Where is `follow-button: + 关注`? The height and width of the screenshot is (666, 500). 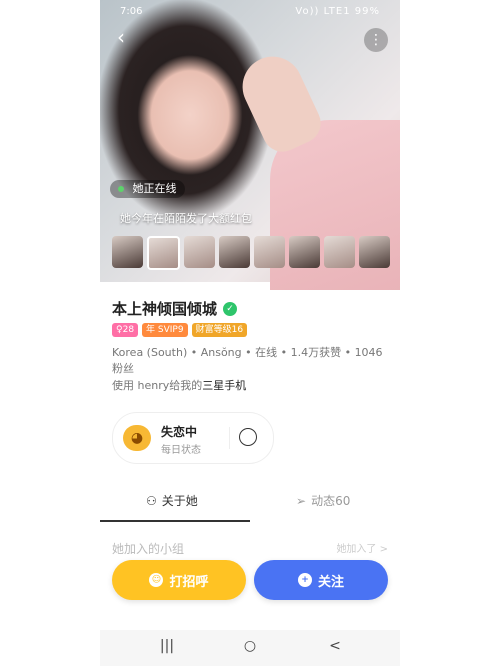
follow-button: + 关注 is located at coordinates (321, 580).